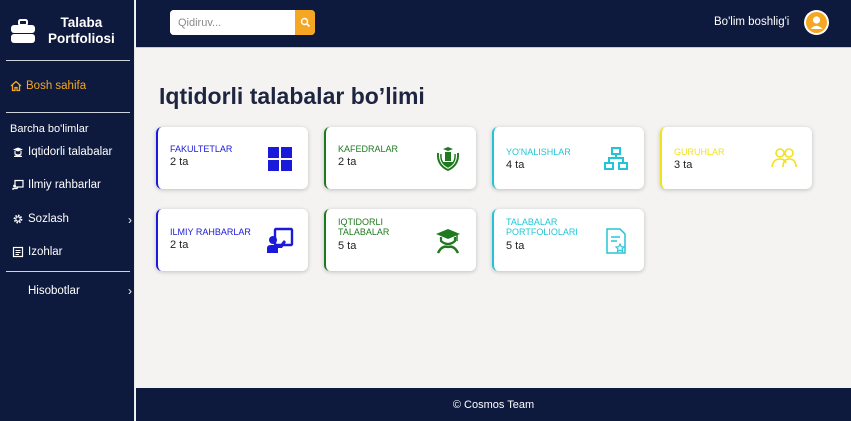 This screenshot has height=421, width=851. Describe the element at coordinates (64, 185) in the screenshot. I see `sidebar-item-label: Ilmiy rahbarlar` at that location.